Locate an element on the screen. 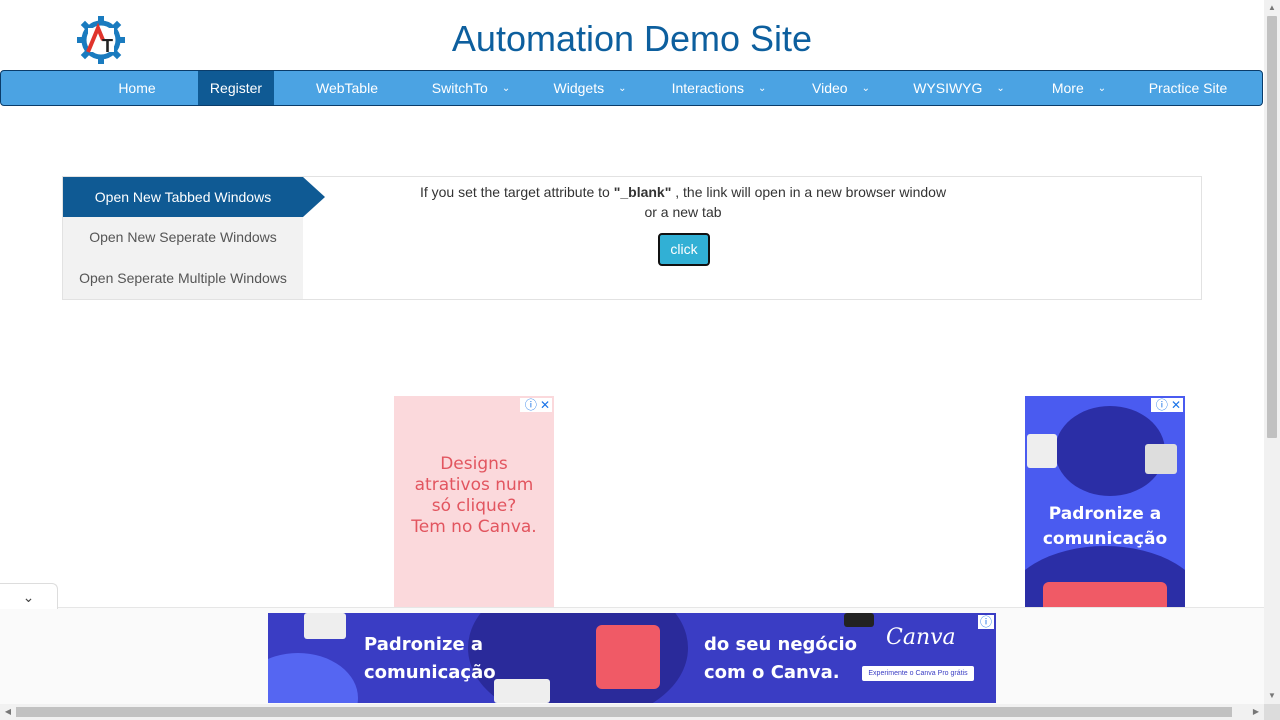 Image resolution: width=1280 pixels, height=720 pixels. ad-bottom-line: com o Canva. is located at coordinates (772, 672).